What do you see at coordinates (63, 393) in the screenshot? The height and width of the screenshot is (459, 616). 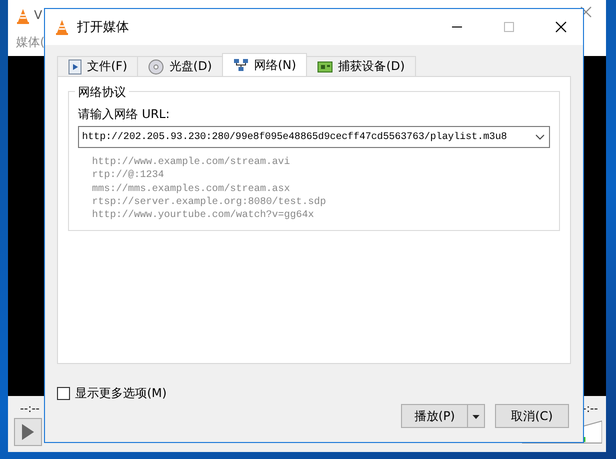 I see `checkbox` at bounding box center [63, 393].